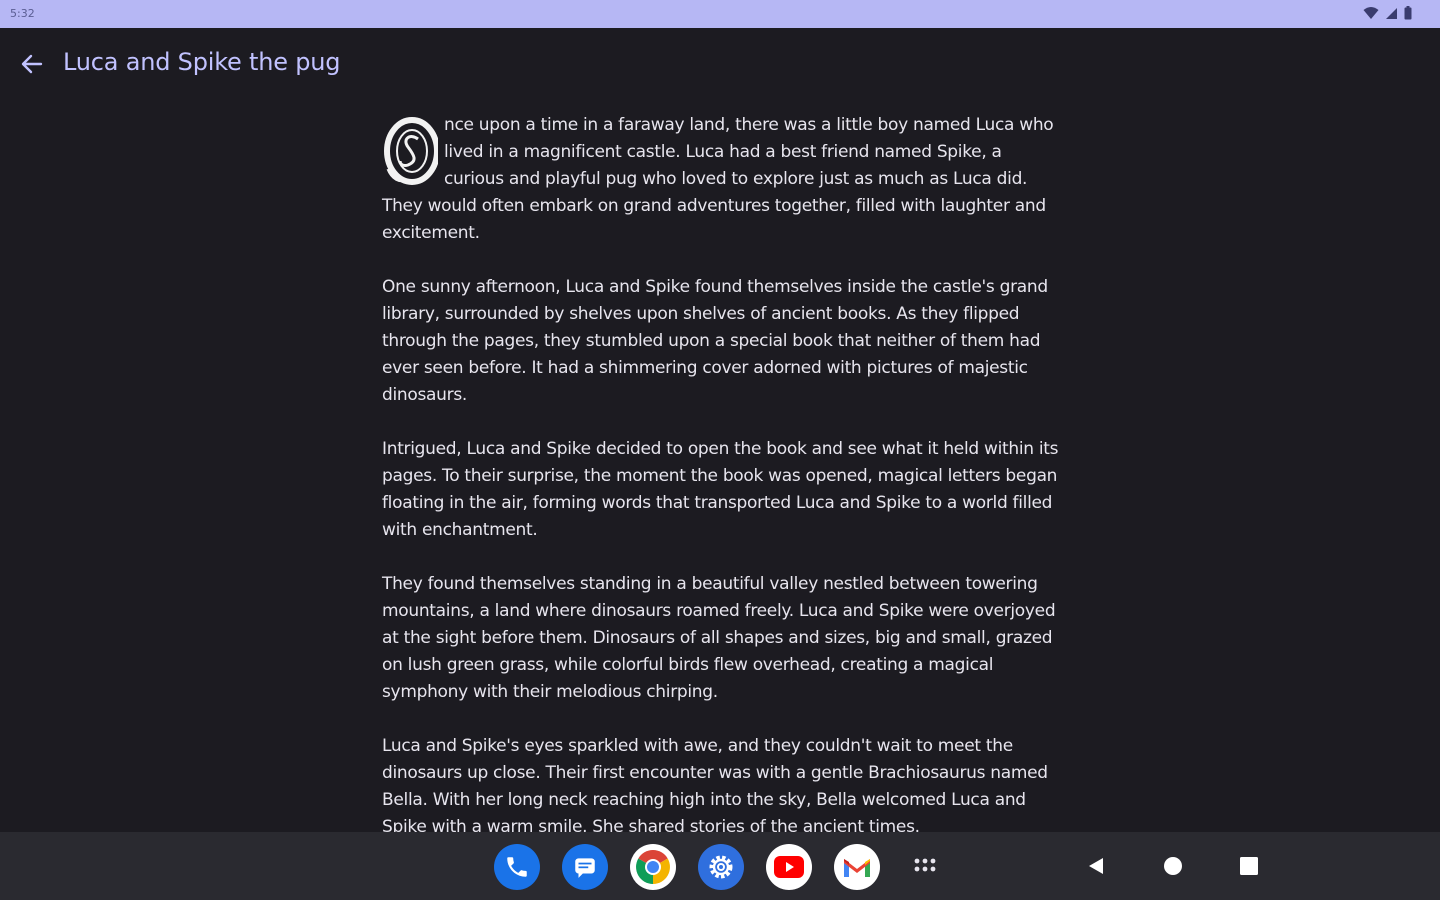 This screenshot has height=900, width=1440. I want to click on taskbar, so click(720, 866).